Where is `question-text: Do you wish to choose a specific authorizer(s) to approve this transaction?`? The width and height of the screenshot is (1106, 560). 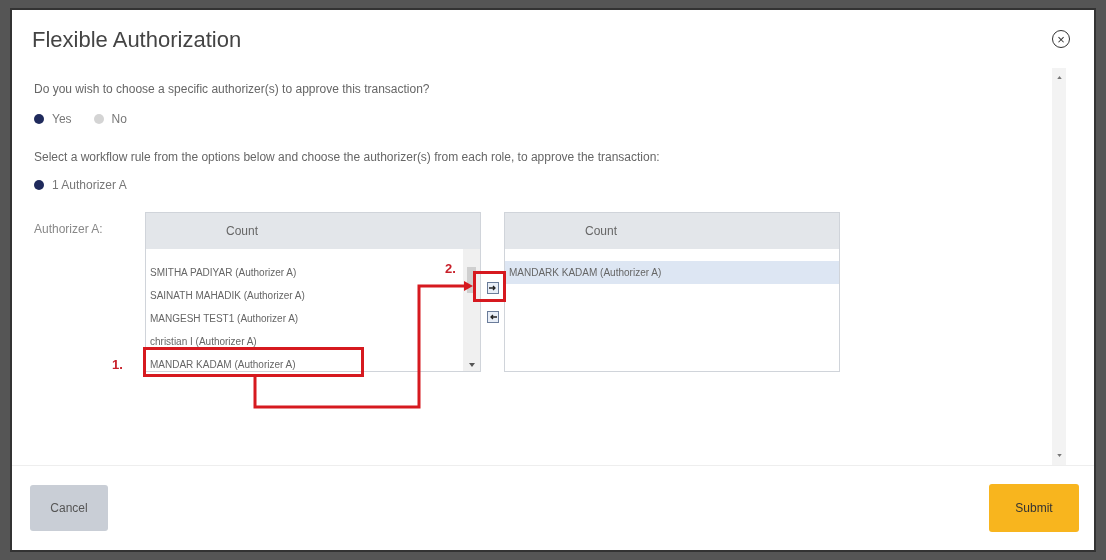 question-text: Do you wish to choose a specific authorizer(s) to approve this transaction? is located at coordinates (232, 89).